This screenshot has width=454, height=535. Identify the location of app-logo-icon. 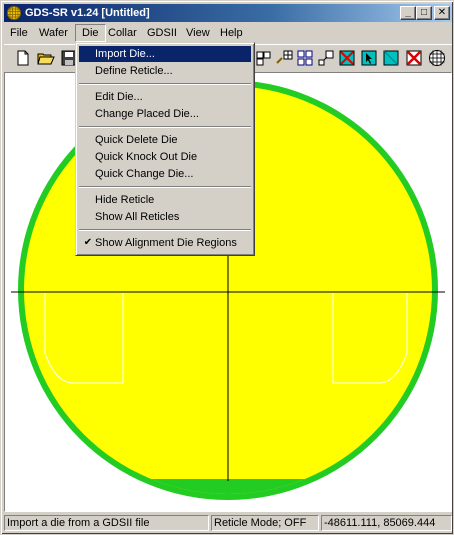
(14, 13).